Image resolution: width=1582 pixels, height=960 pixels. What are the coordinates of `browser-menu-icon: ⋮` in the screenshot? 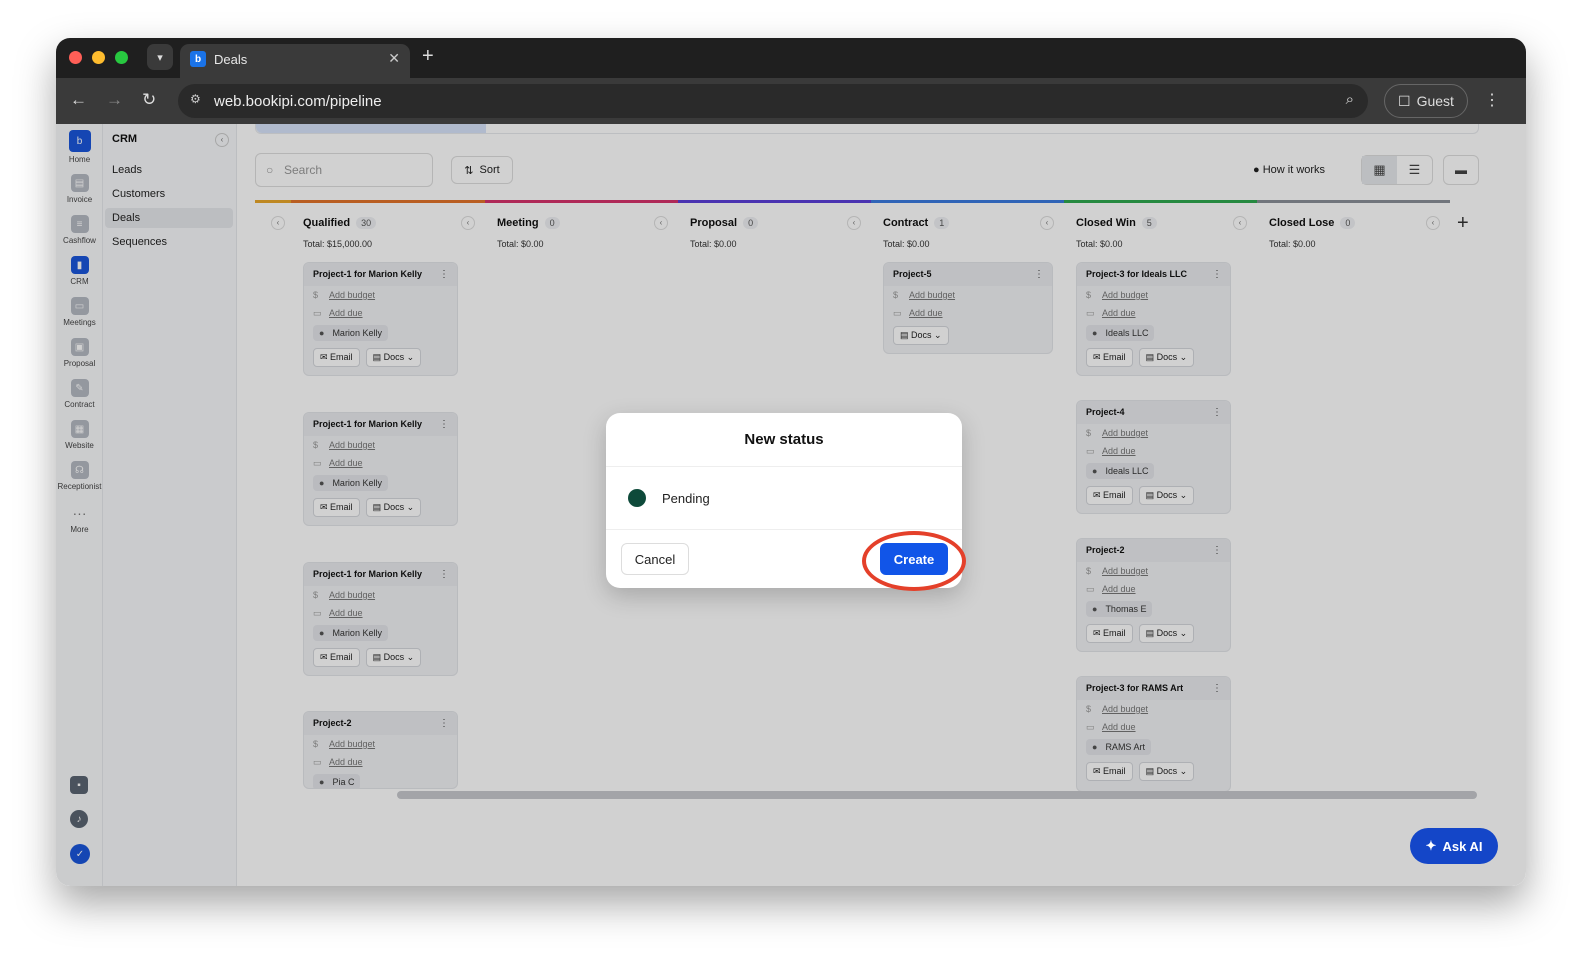 It's located at (1492, 100).